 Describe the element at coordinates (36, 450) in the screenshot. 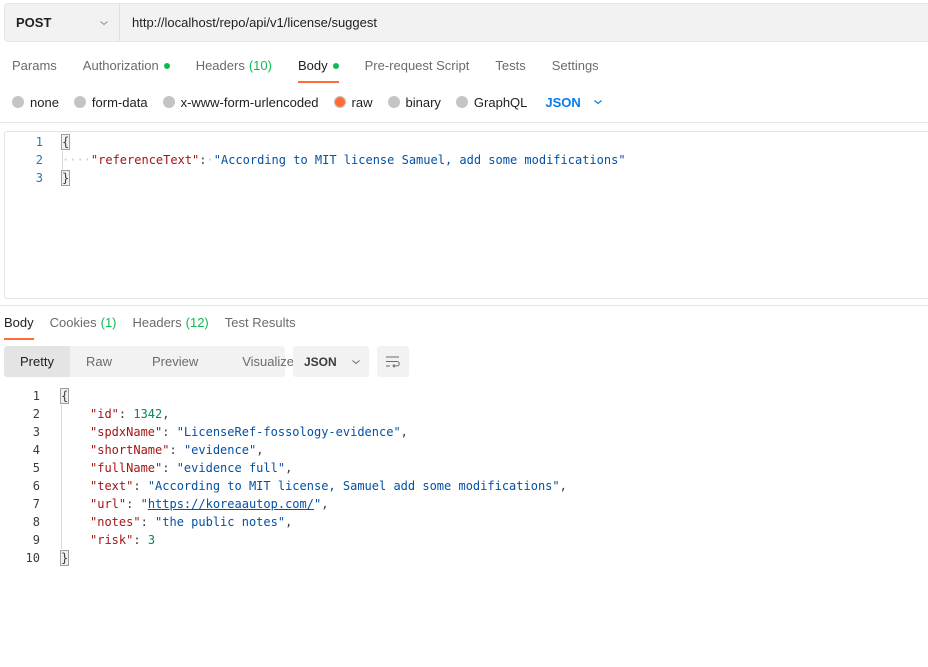

I see `line-number: 4` at that location.